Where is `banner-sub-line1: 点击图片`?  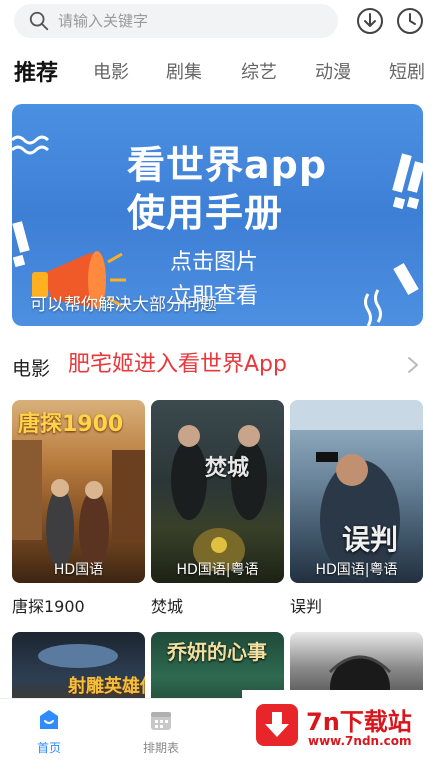
banner-sub-line1: 点击图片 is located at coordinates (214, 262).